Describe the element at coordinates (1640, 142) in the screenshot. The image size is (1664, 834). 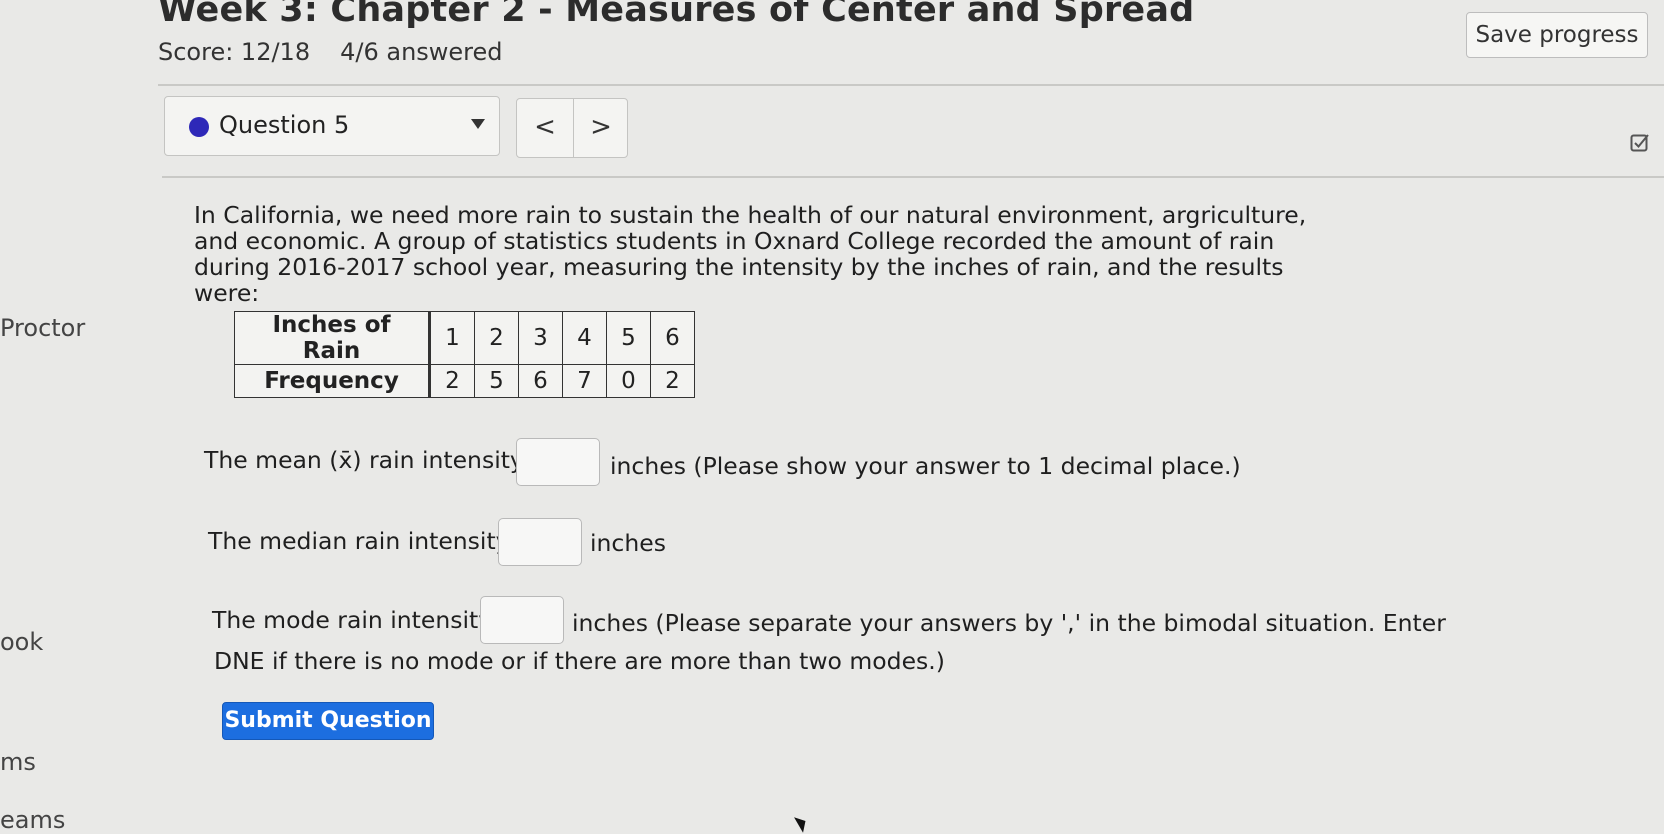
I see `edit-checkbox-icon` at that location.